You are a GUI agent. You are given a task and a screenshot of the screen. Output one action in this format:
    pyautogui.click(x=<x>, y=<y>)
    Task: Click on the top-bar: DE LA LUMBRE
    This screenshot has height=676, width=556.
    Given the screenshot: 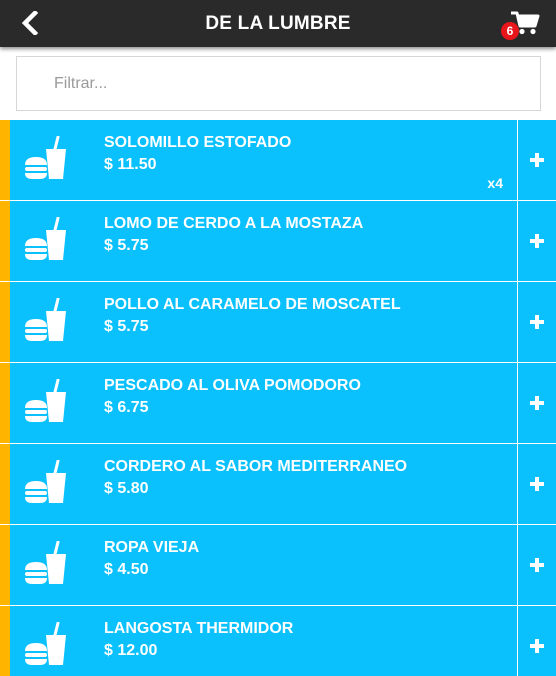 What is the action you would take?
    pyautogui.click(x=278, y=23)
    